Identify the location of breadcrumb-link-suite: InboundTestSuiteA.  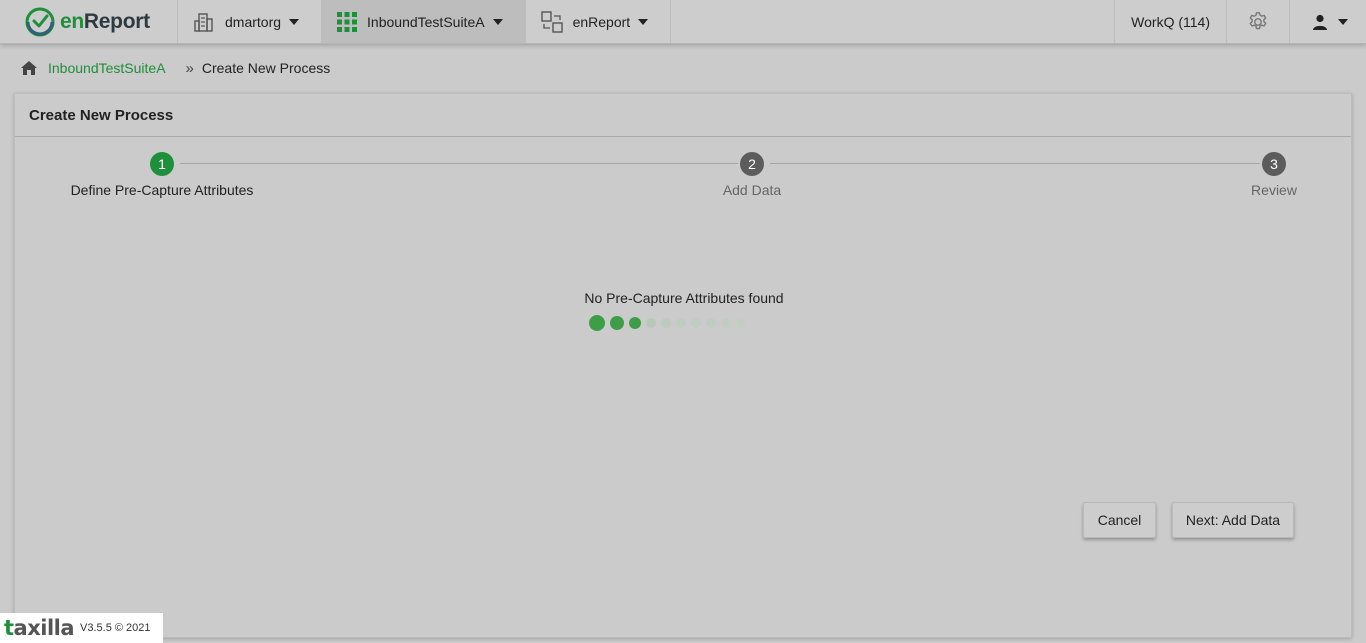
(107, 68).